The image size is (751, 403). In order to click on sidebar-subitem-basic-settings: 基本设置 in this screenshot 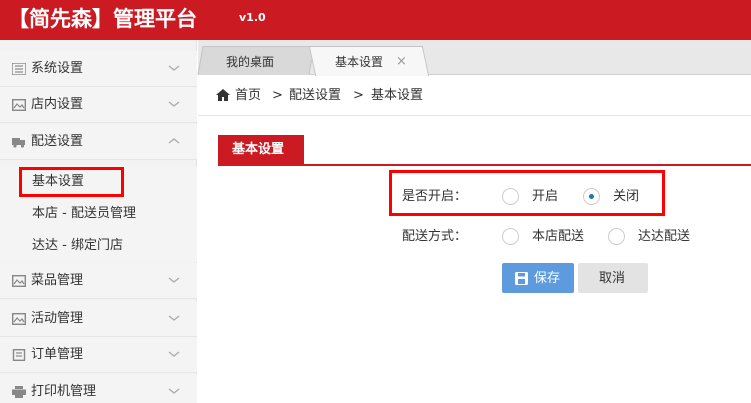, I will do `click(98, 182)`.